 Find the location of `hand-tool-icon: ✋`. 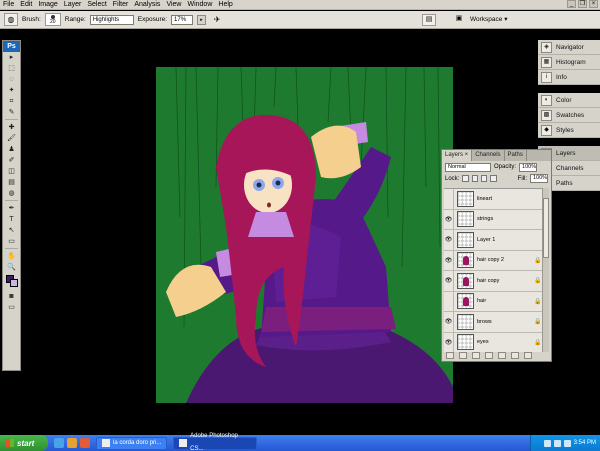

hand-tool-icon: ✋ is located at coordinates (11, 256).